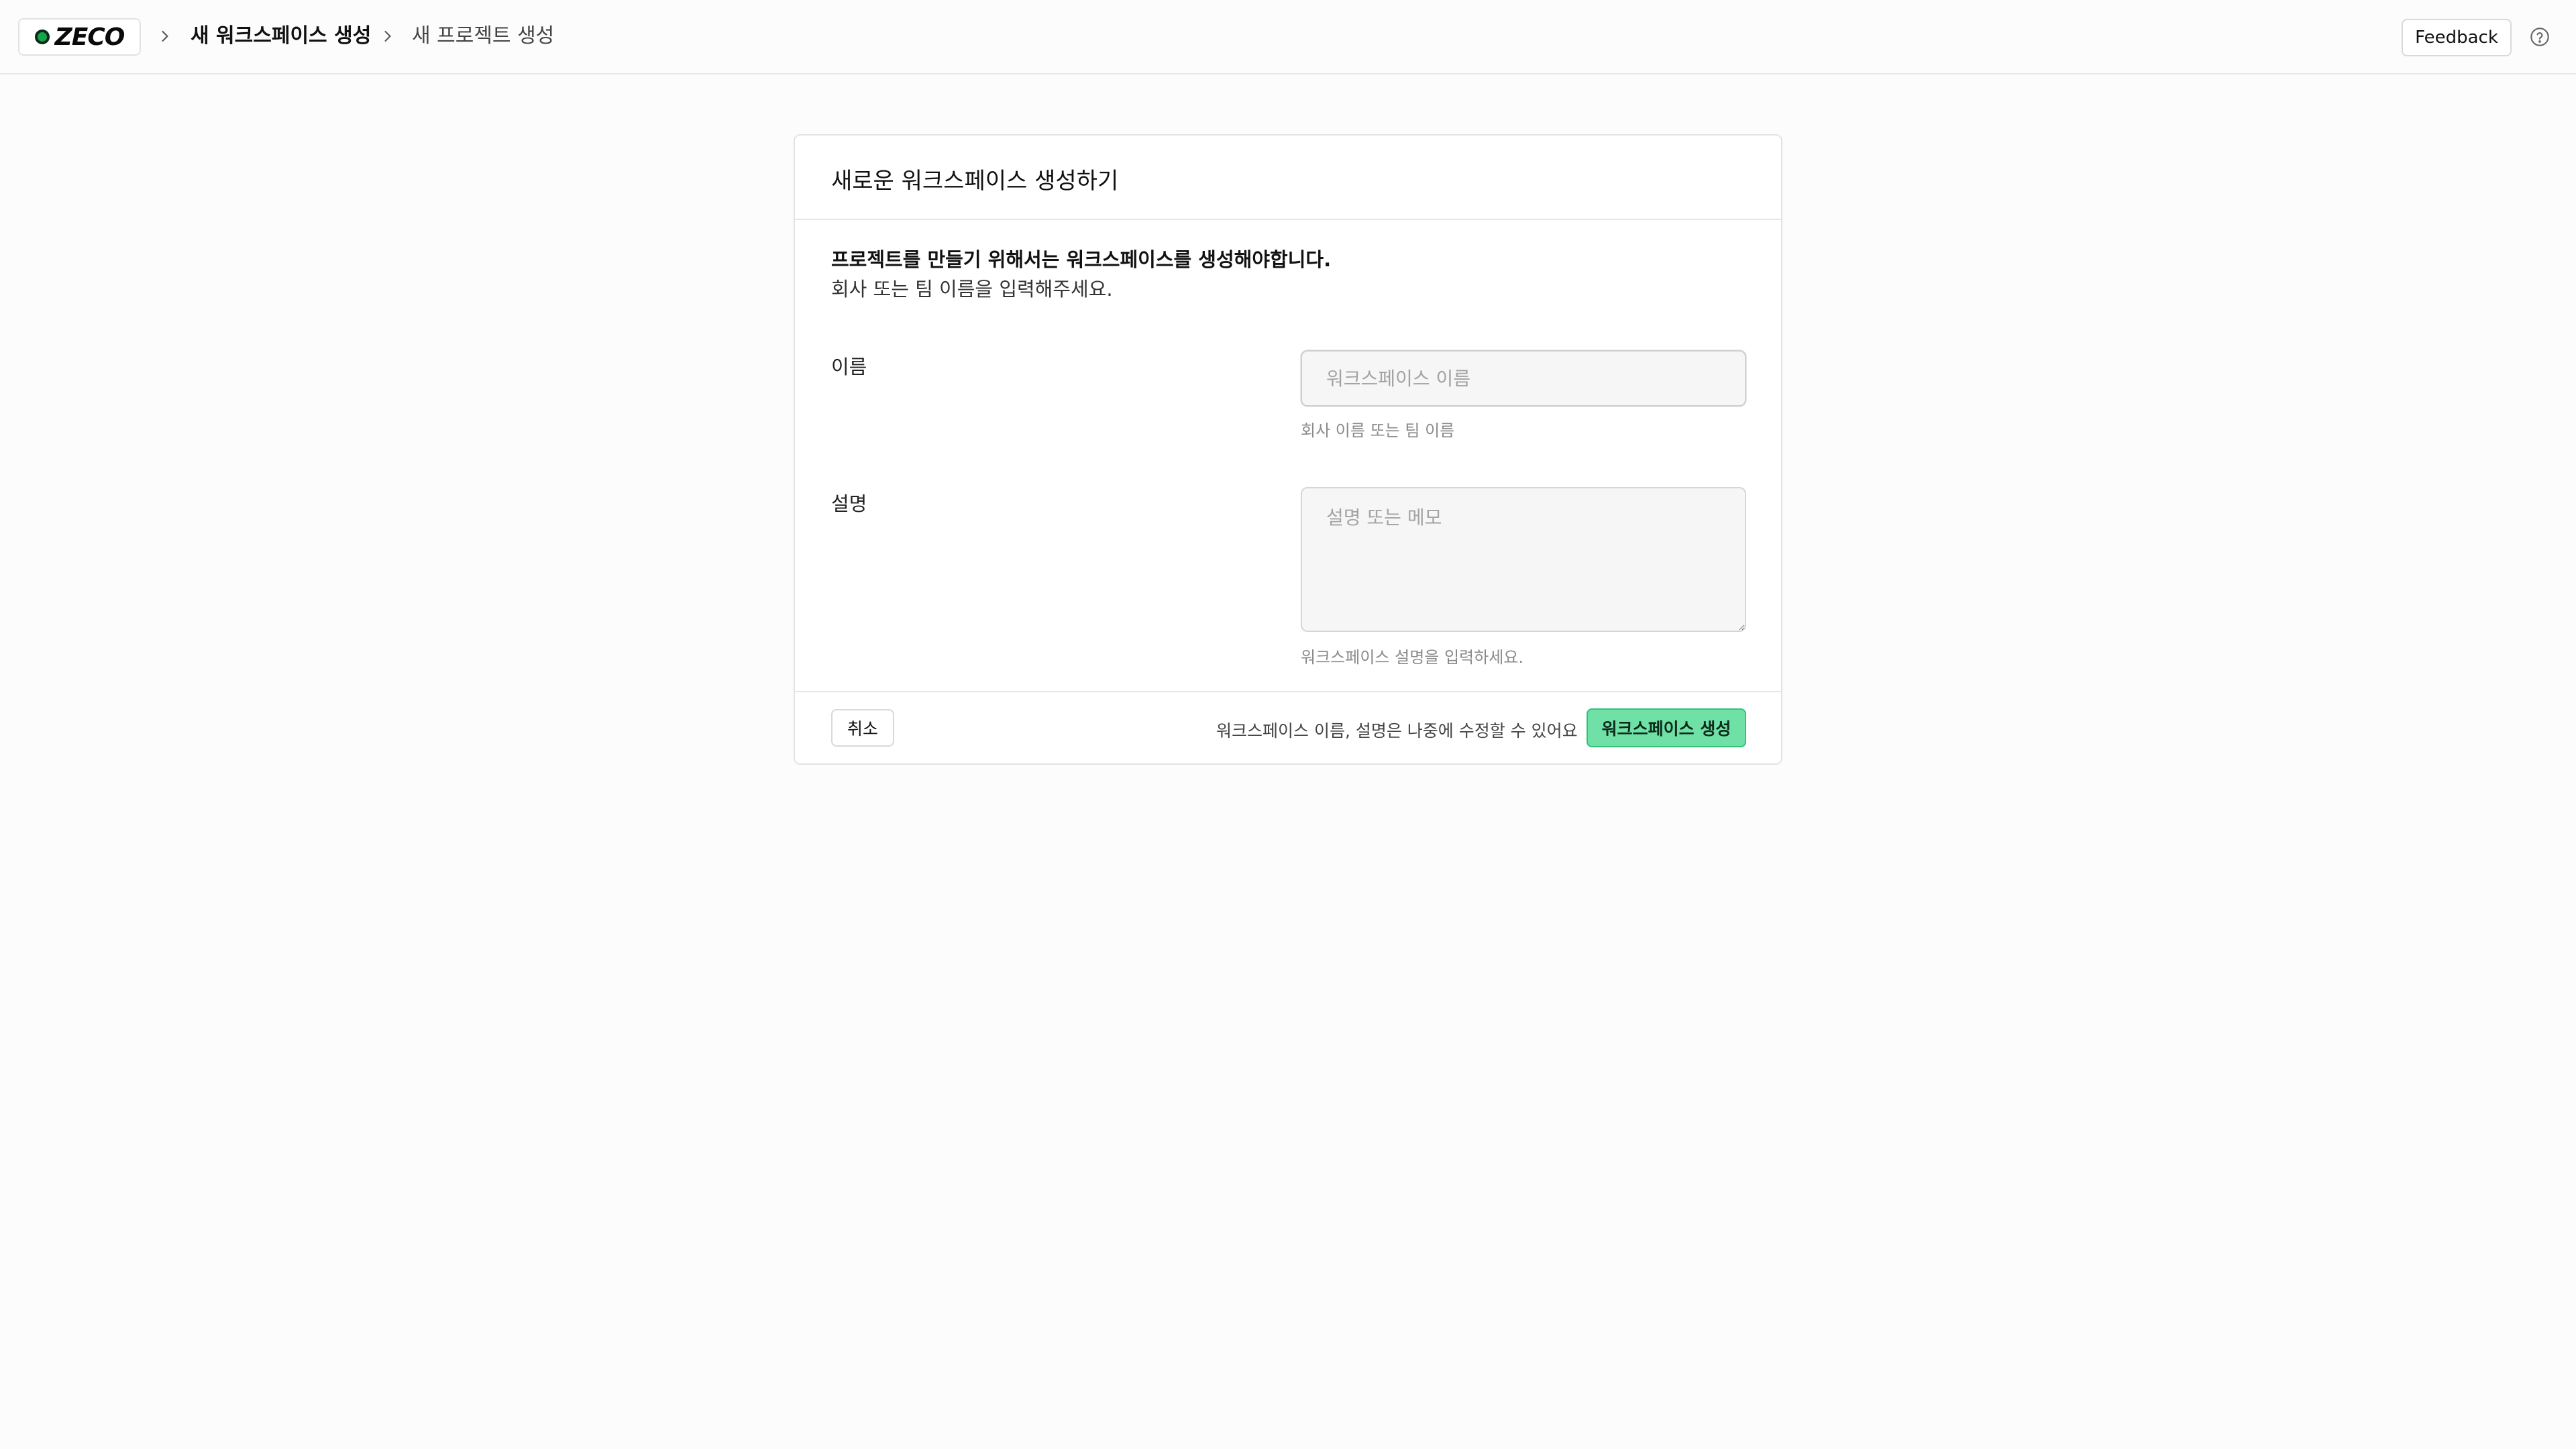 The height and width of the screenshot is (1449, 2576). What do you see at coordinates (89, 37) in the screenshot?
I see `logo-text: ZECO` at bounding box center [89, 37].